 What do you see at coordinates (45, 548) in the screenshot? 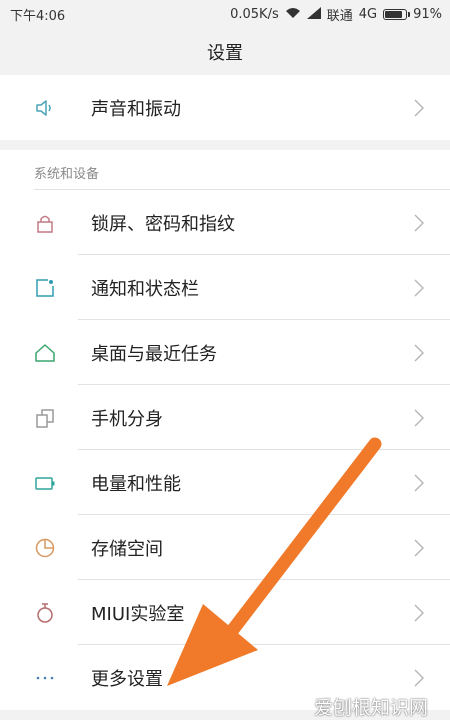
I see `storage-pie-icon` at bounding box center [45, 548].